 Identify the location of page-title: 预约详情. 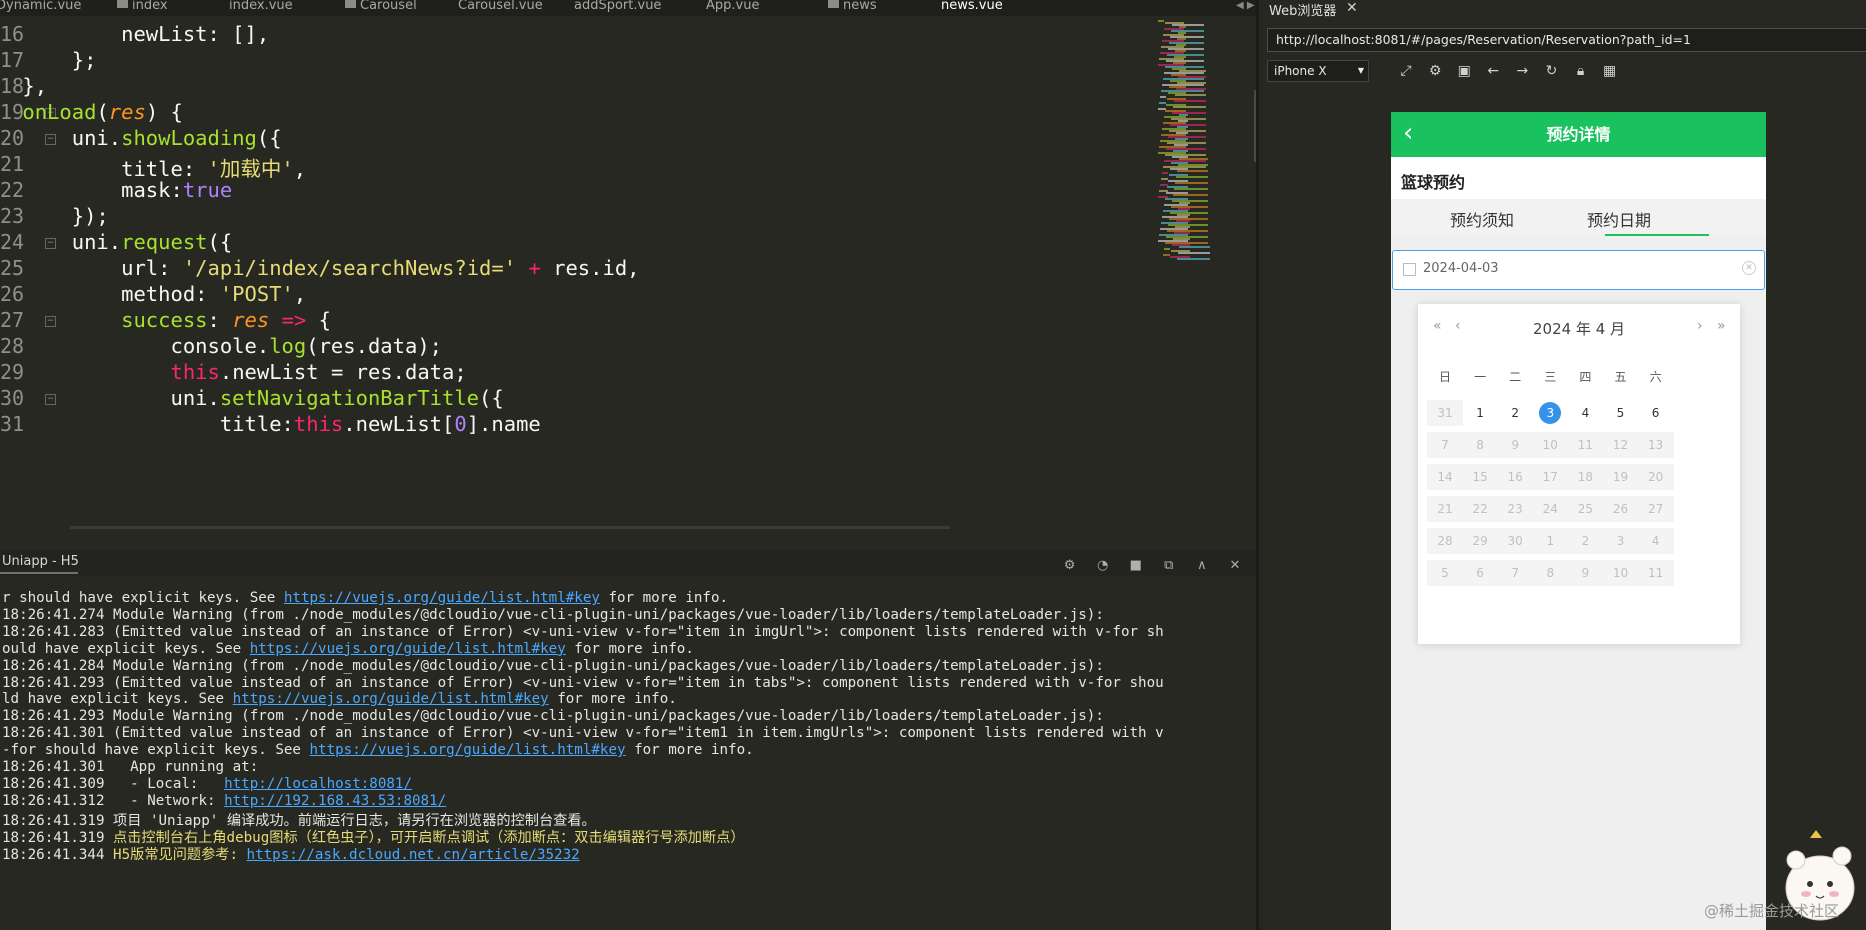
(1578, 134).